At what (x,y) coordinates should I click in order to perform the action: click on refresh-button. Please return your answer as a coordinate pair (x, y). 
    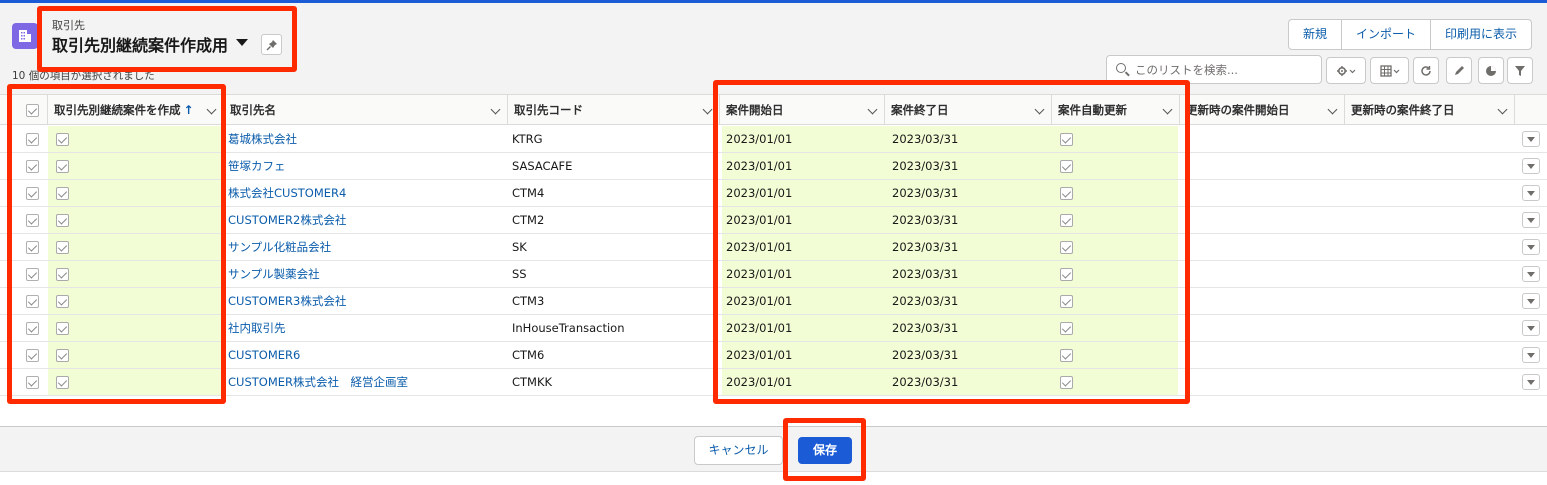
    Looking at the image, I should click on (1426, 70).